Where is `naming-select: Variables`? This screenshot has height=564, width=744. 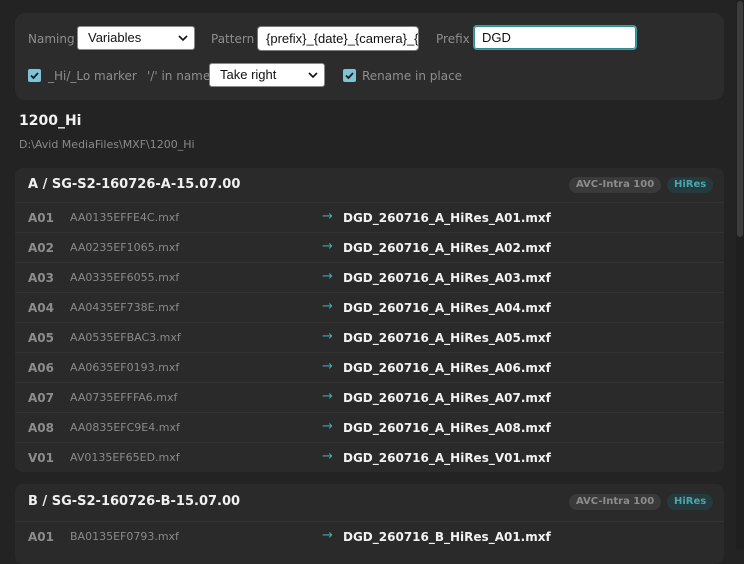 naming-select: Variables is located at coordinates (136, 38).